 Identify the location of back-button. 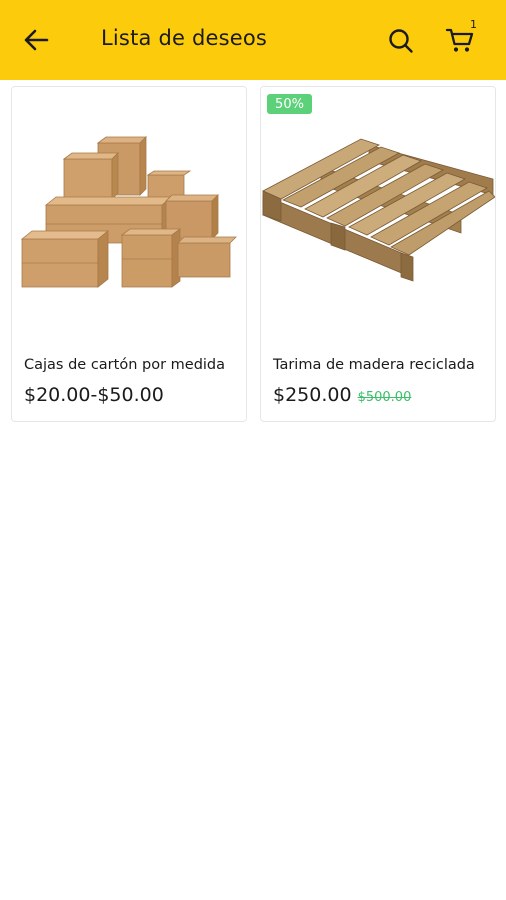
(36, 40).